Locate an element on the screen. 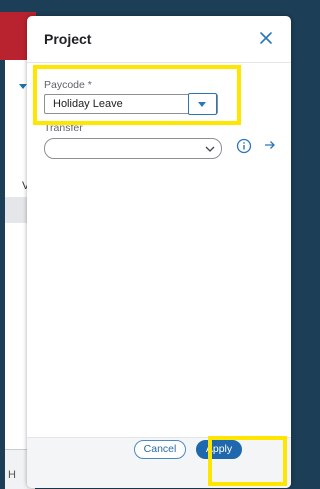 This screenshot has width=320, height=489. paycode-value: Holiday Leave is located at coordinates (88, 104).